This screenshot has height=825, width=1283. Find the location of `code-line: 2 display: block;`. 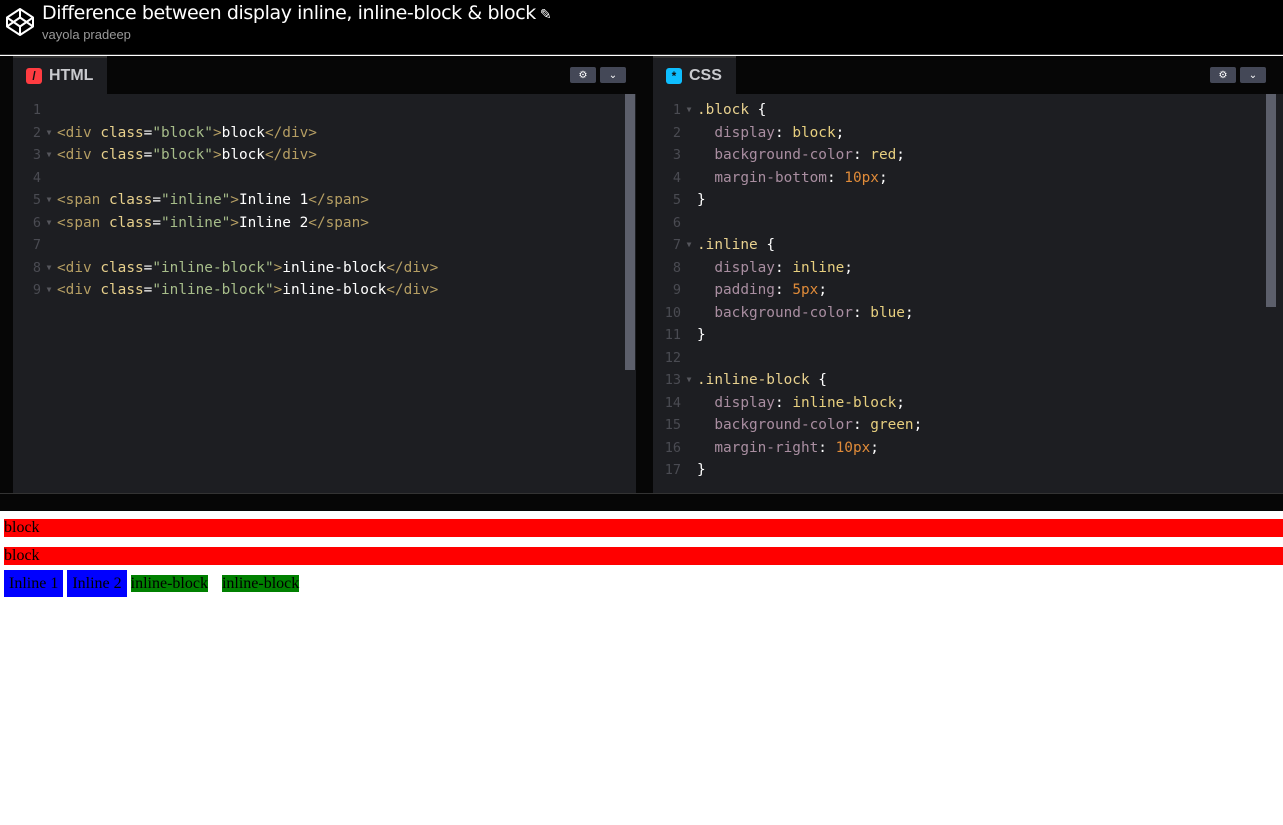

code-line: 2 display: block; is located at coordinates (968, 133).